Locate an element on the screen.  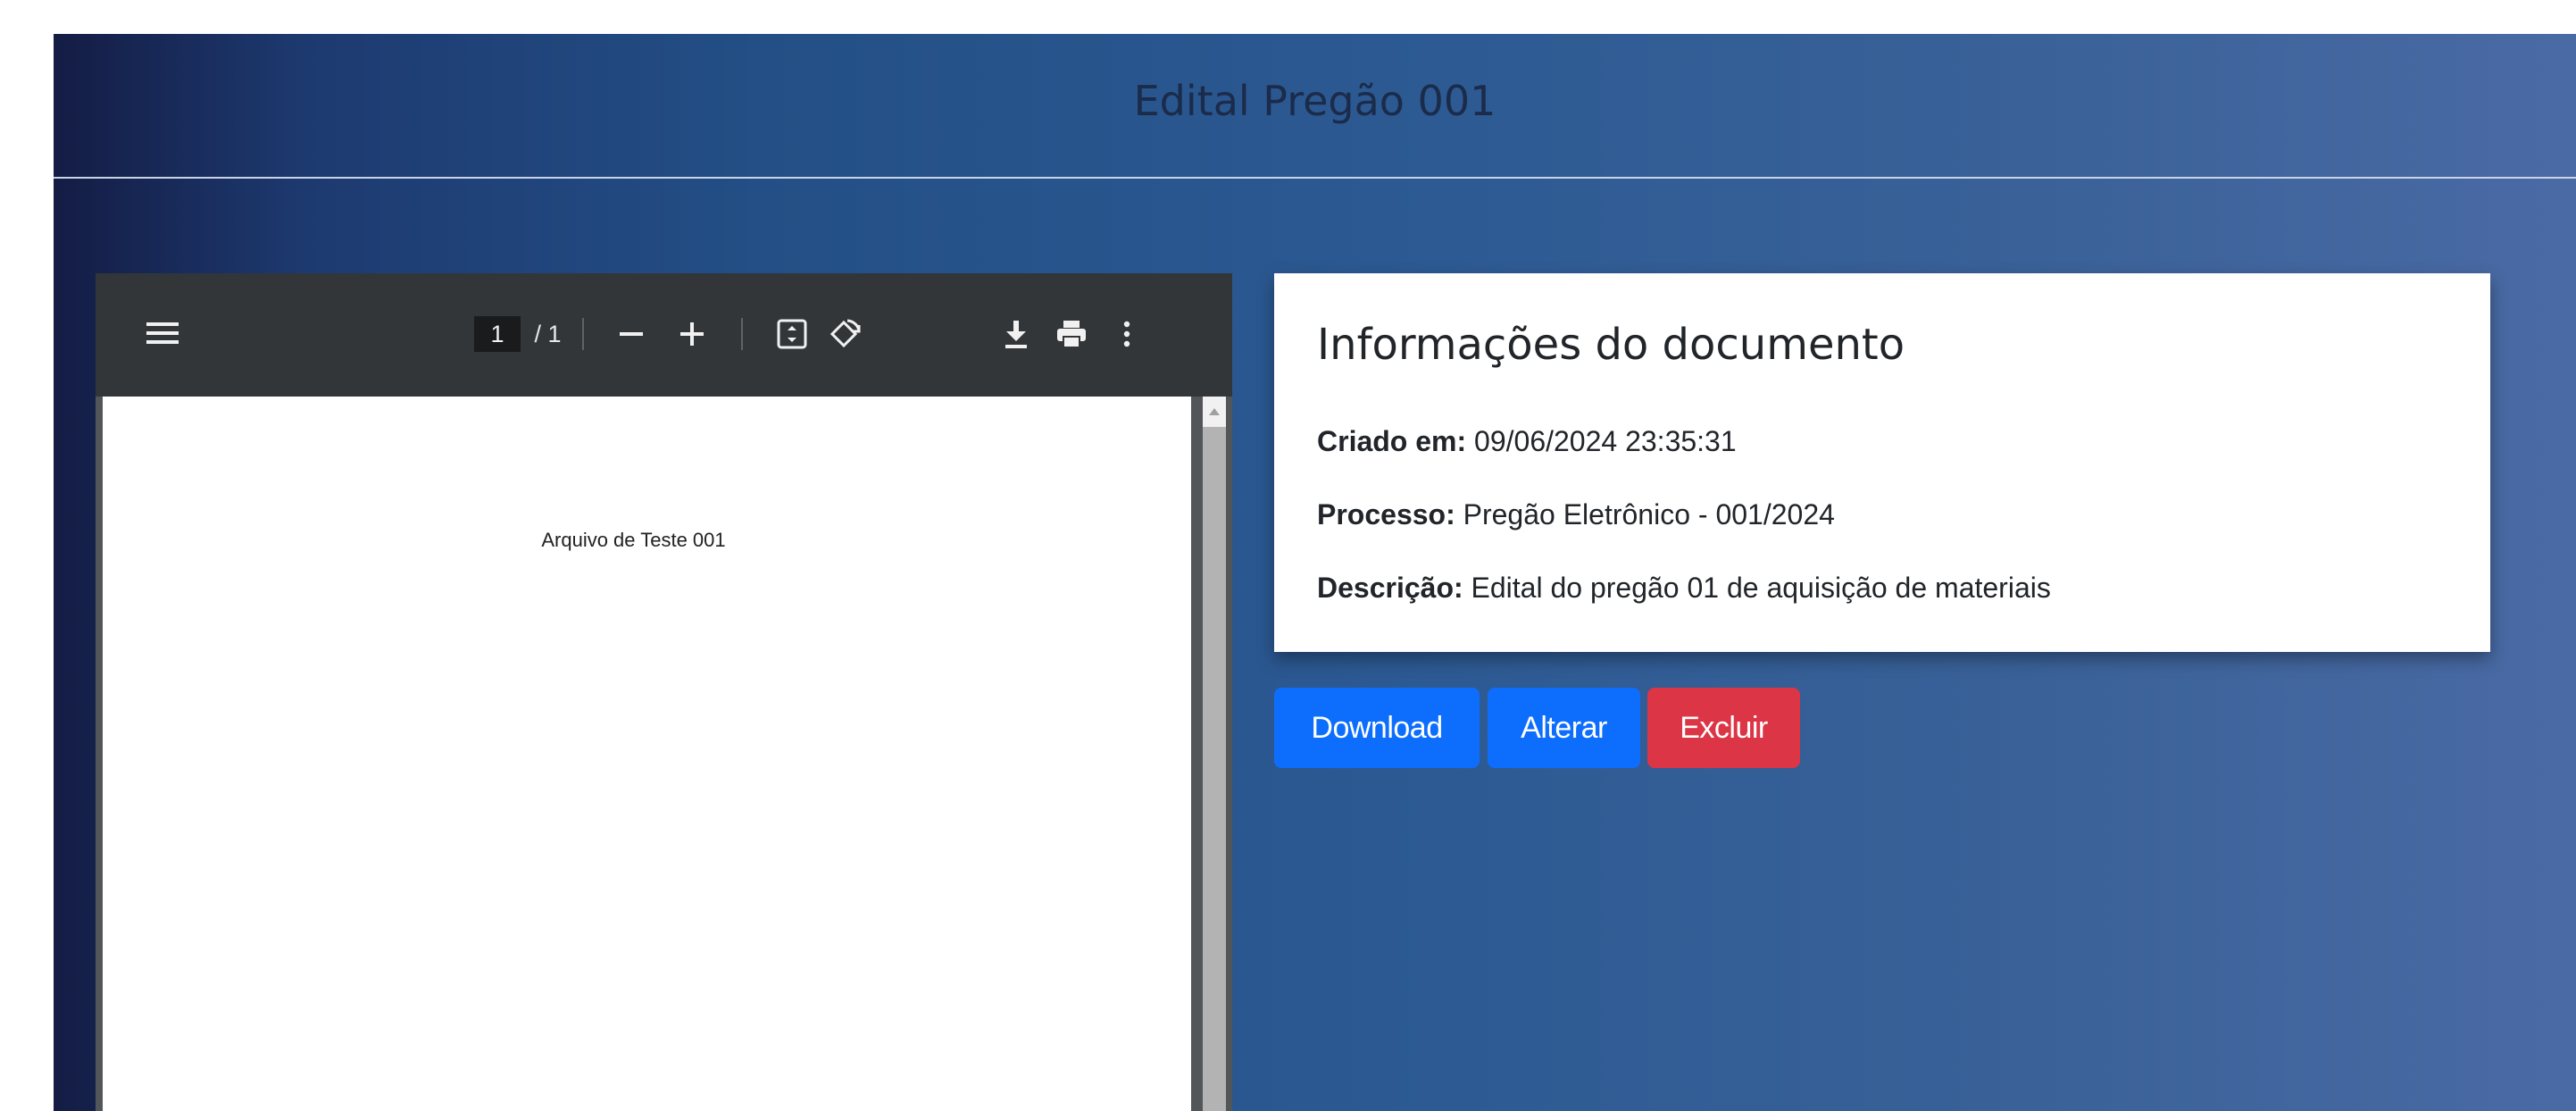
page-header: Edital Pregão 001 is located at coordinates (1315, 106).